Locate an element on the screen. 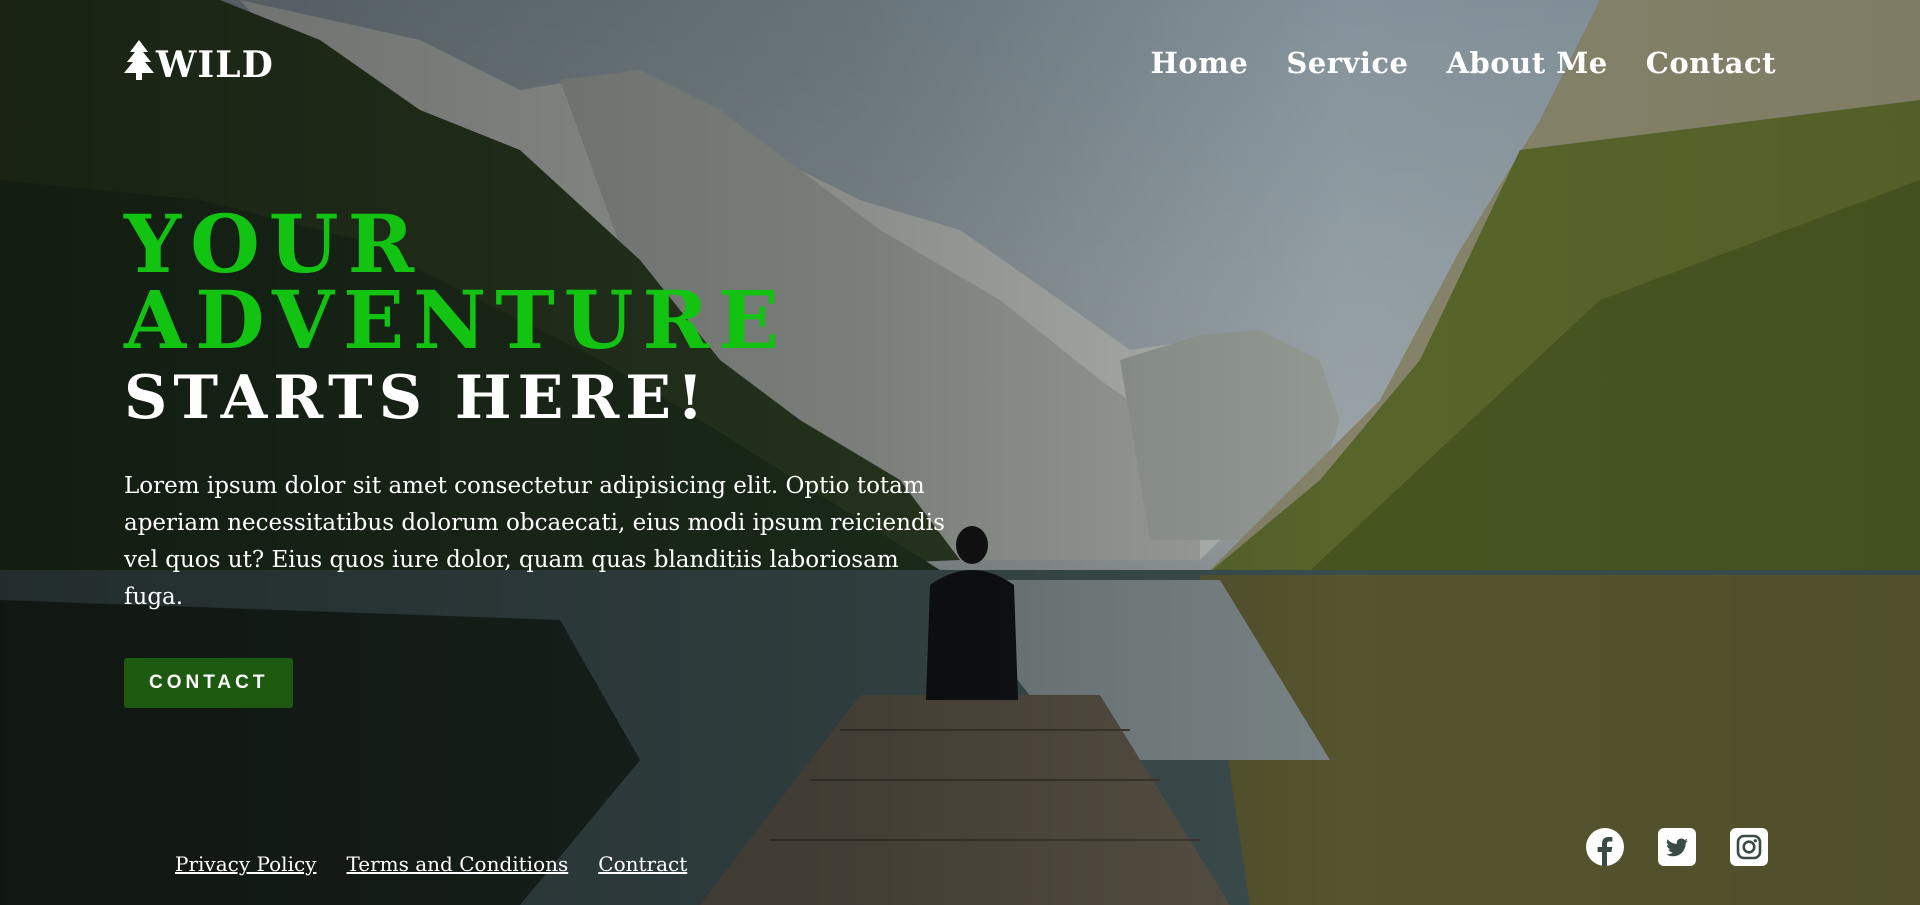  contract-link: Contract is located at coordinates (642, 864).